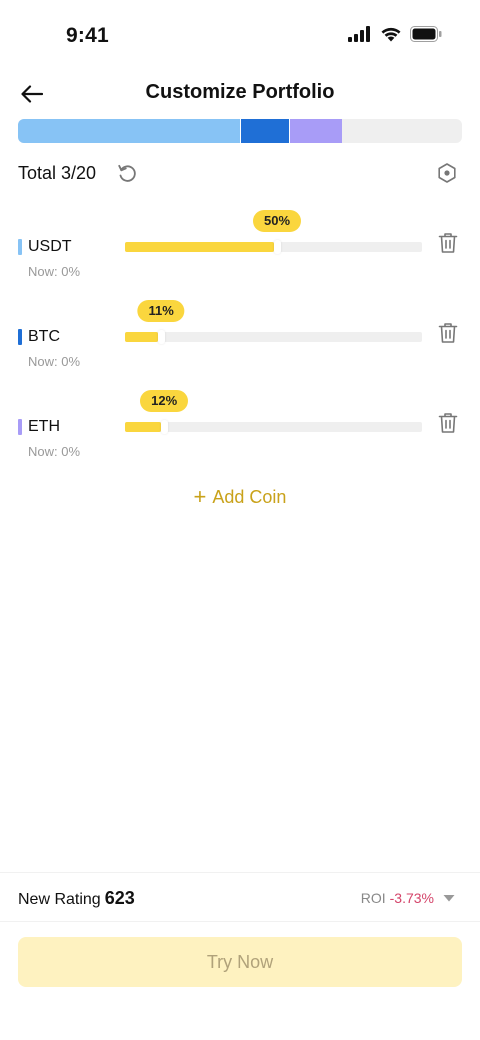  I want to click on status-time: 9:41, so click(87, 35).